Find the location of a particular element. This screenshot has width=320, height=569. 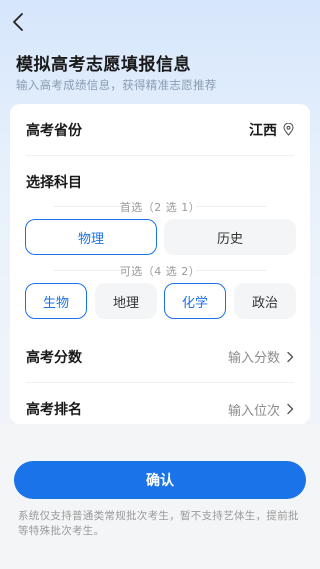

subject-chip-biology: 生物 is located at coordinates (56, 301).